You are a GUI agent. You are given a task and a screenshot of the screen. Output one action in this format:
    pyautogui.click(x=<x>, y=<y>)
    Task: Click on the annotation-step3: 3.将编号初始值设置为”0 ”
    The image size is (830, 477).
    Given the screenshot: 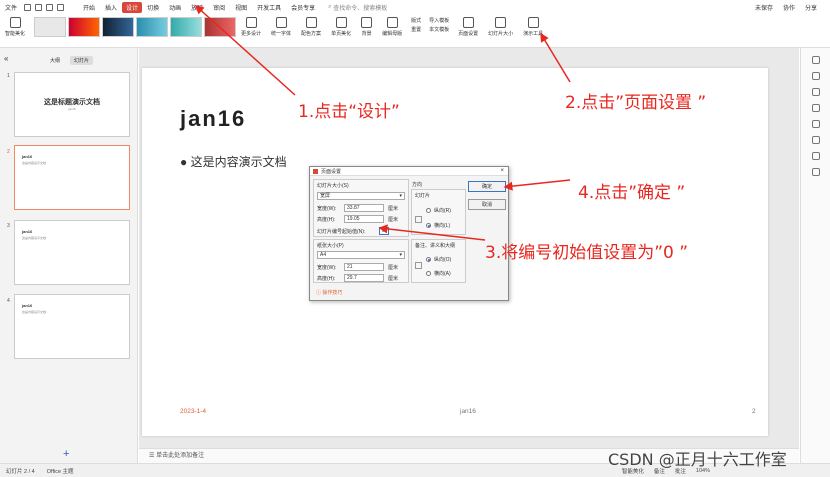 What is the action you would take?
    pyautogui.click(x=587, y=253)
    